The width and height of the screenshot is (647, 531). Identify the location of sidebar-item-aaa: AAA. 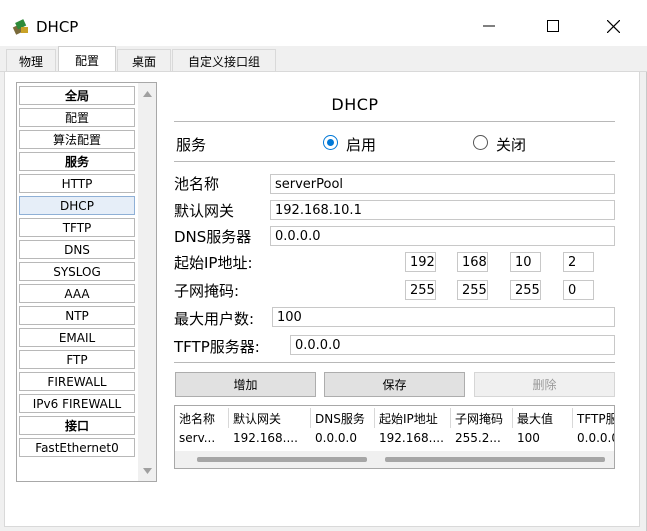
(77, 293).